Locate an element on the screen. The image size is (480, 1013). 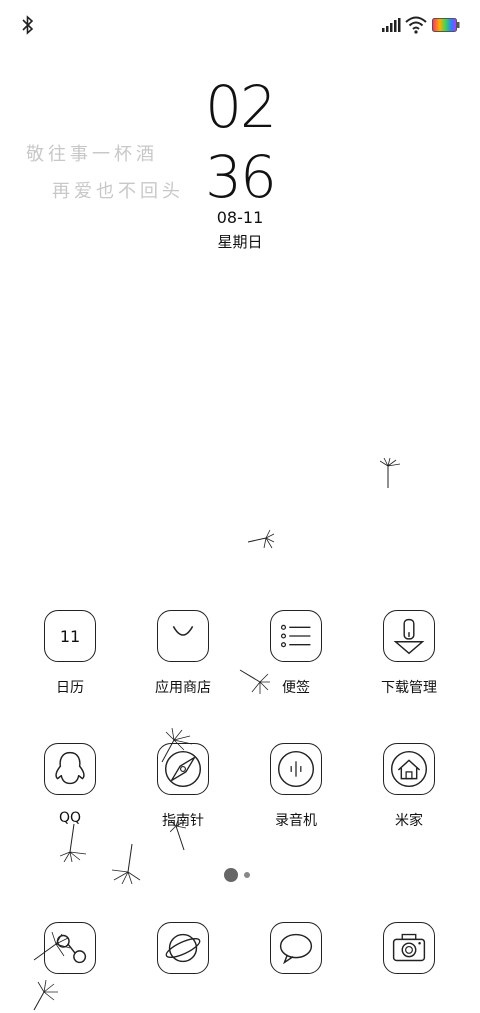
calendar-app-icon: 11 is located at coordinates (70, 636).